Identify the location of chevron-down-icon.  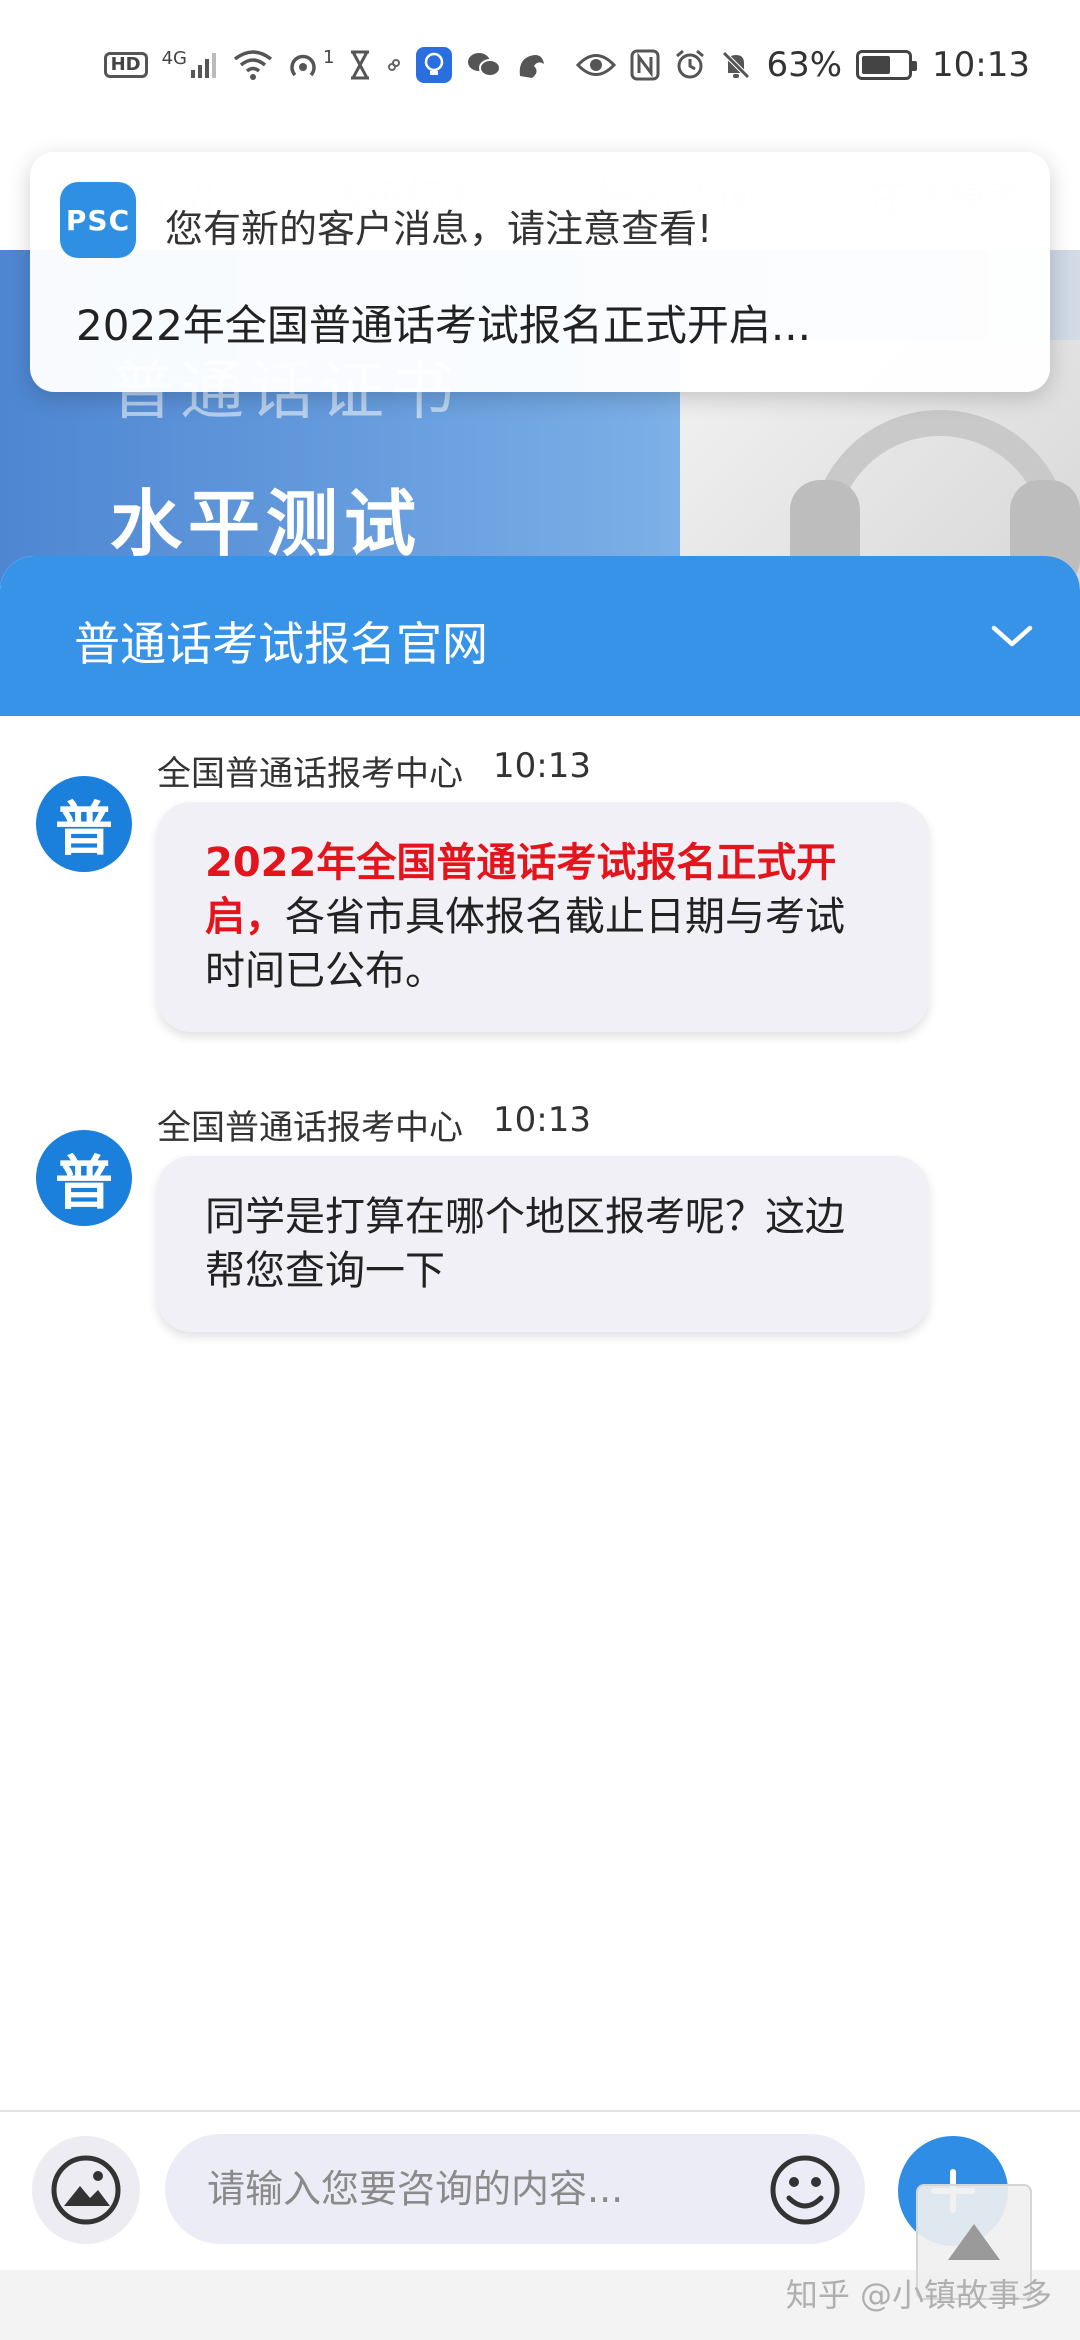
(1012, 636).